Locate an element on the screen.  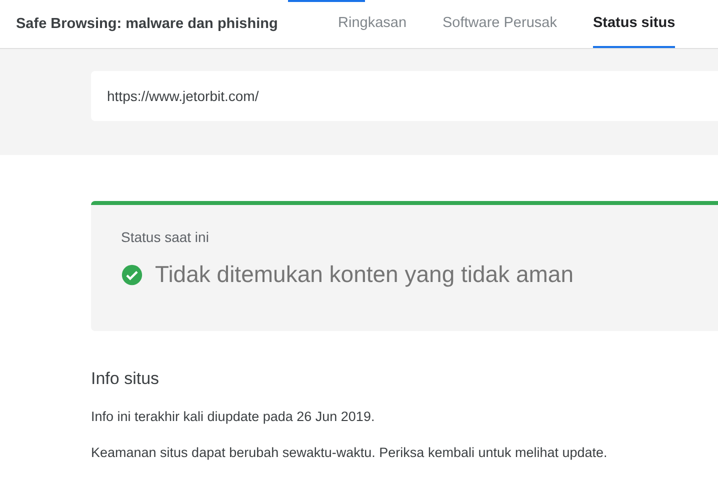
url-field: https://www.jetorbit.com/ is located at coordinates (404, 96).